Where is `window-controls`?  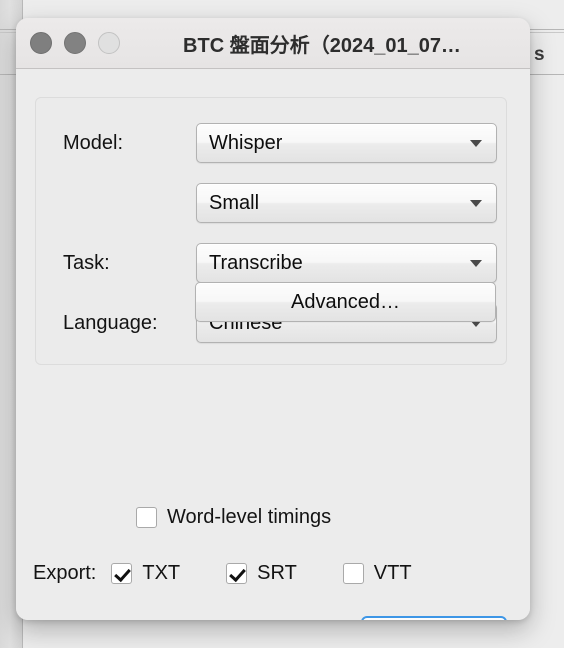 window-controls is located at coordinates (75, 43).